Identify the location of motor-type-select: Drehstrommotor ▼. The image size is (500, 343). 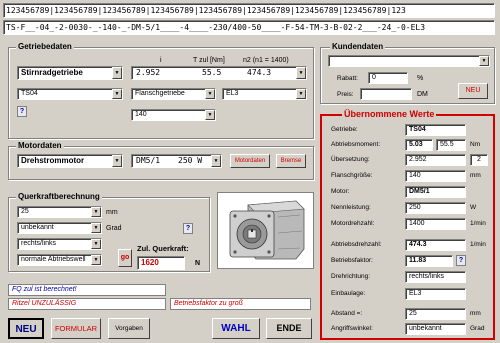
(70, 161).